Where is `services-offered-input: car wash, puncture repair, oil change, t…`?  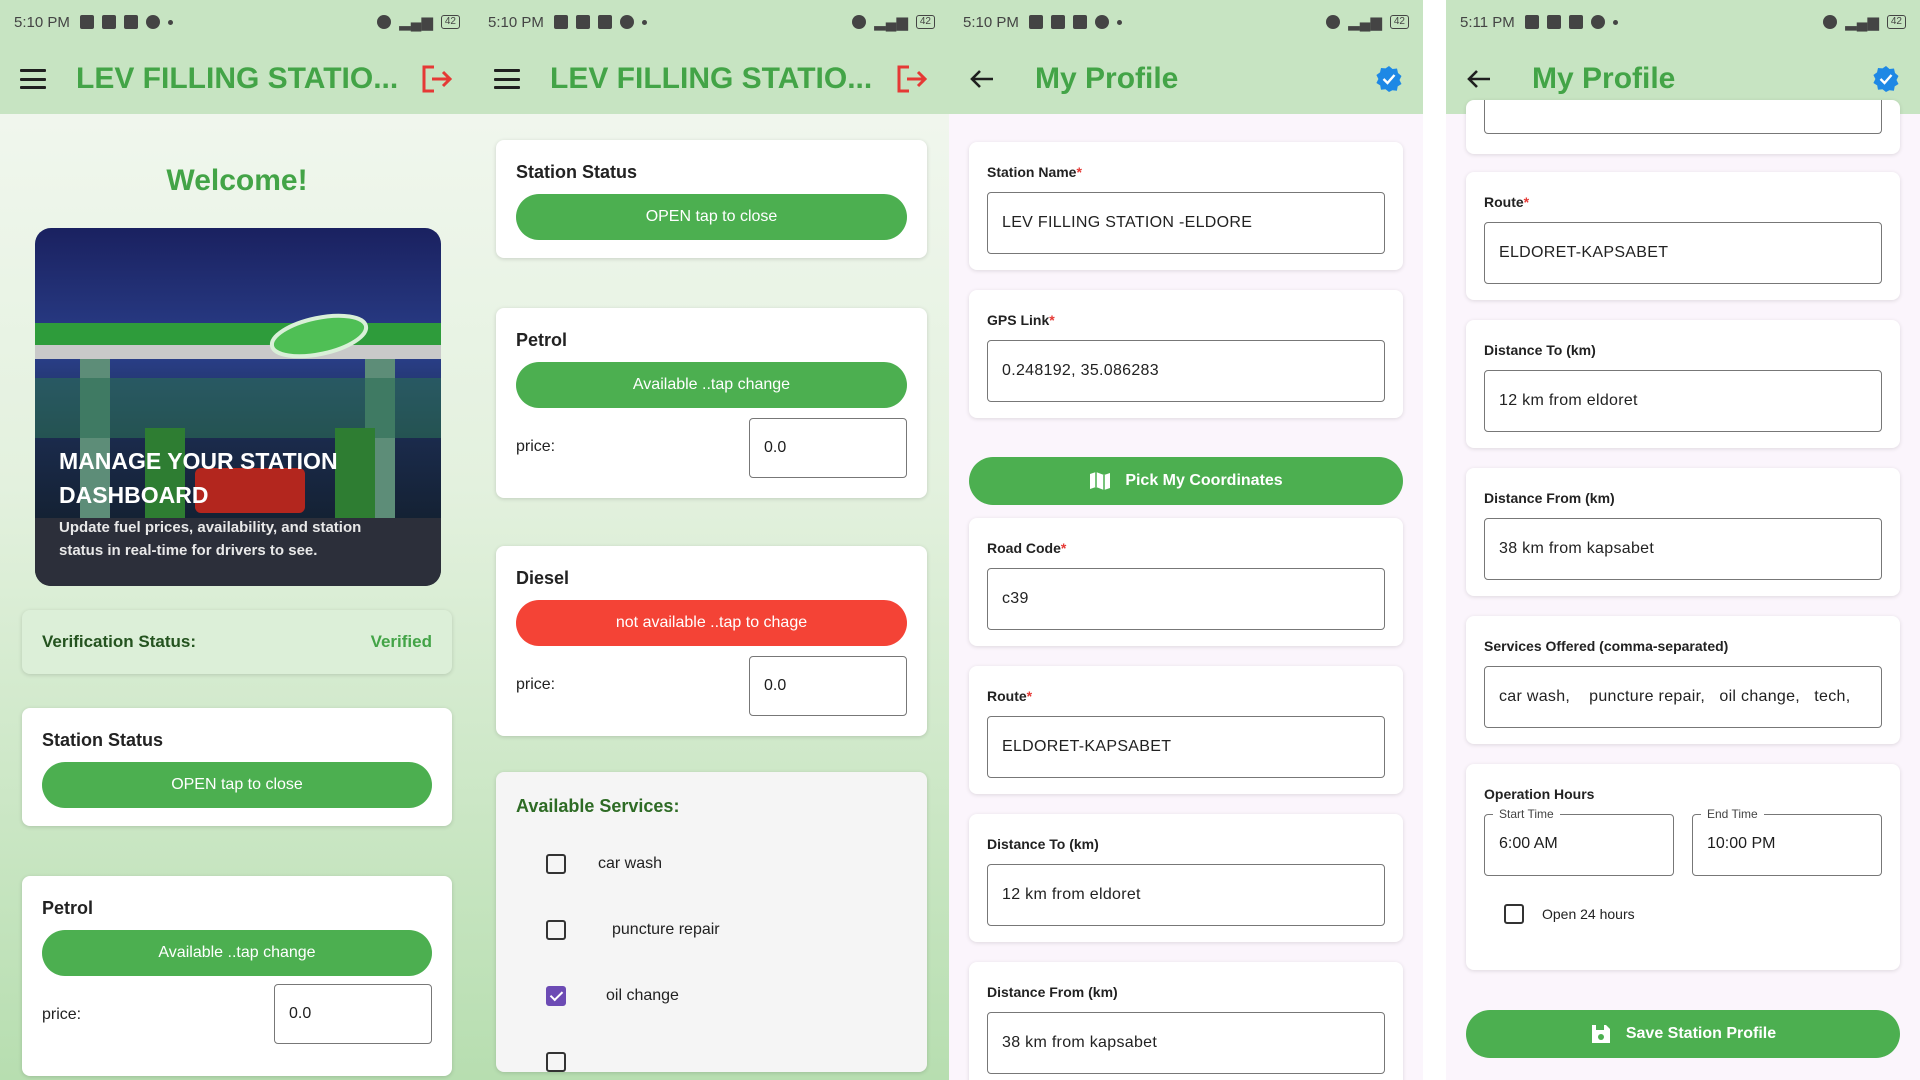
services-offered-input: car wash, puncture repair, oil change, t… is located at coordinates (1683, 697).